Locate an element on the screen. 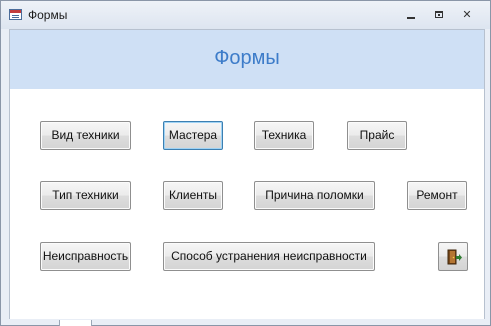 Image resolution: width=491 pixels, height=326 pixels. exit-door-icon is located at coordinates (454, 257).